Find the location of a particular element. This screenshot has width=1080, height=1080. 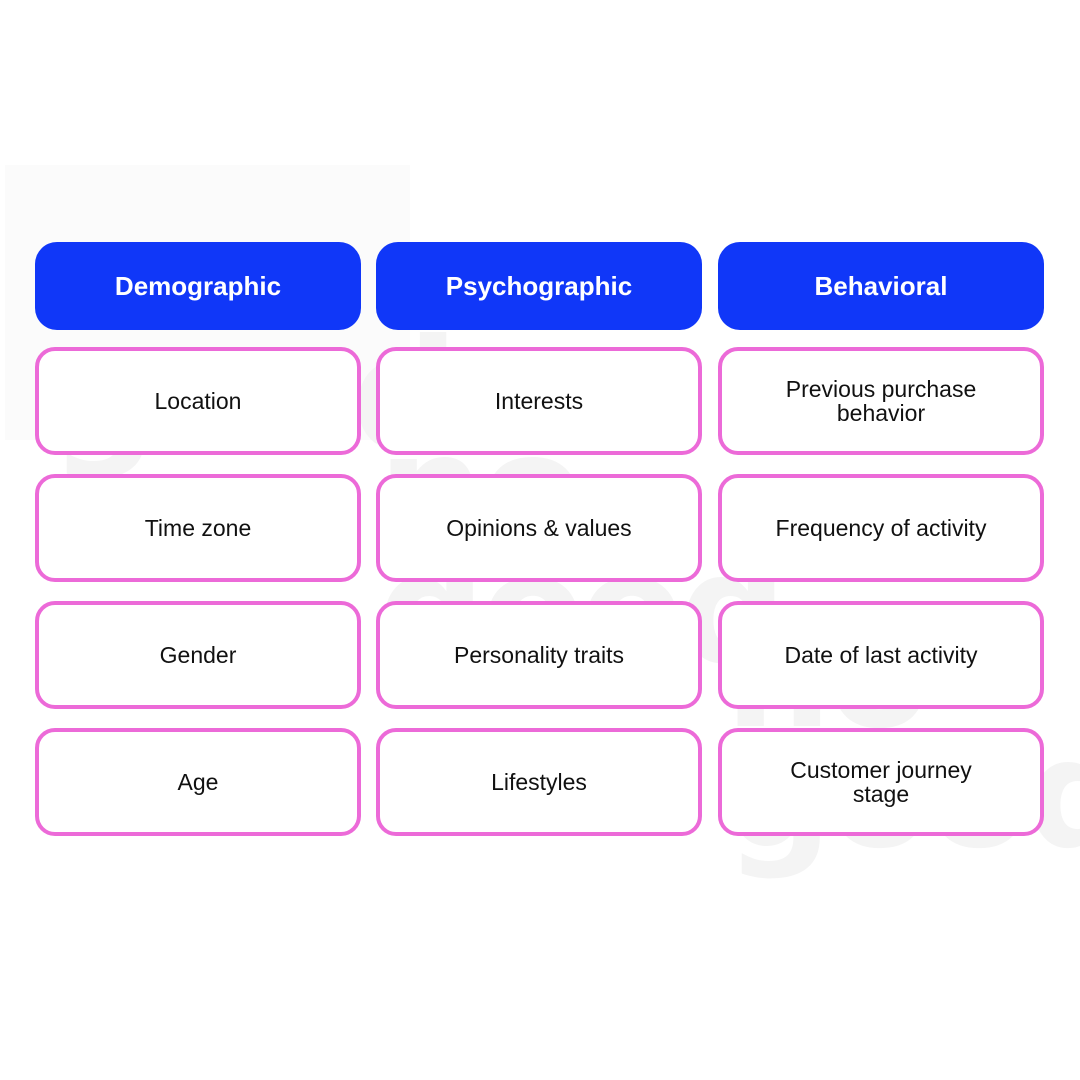

segment-cell: Personality traits is located at coordinates (539, 655).